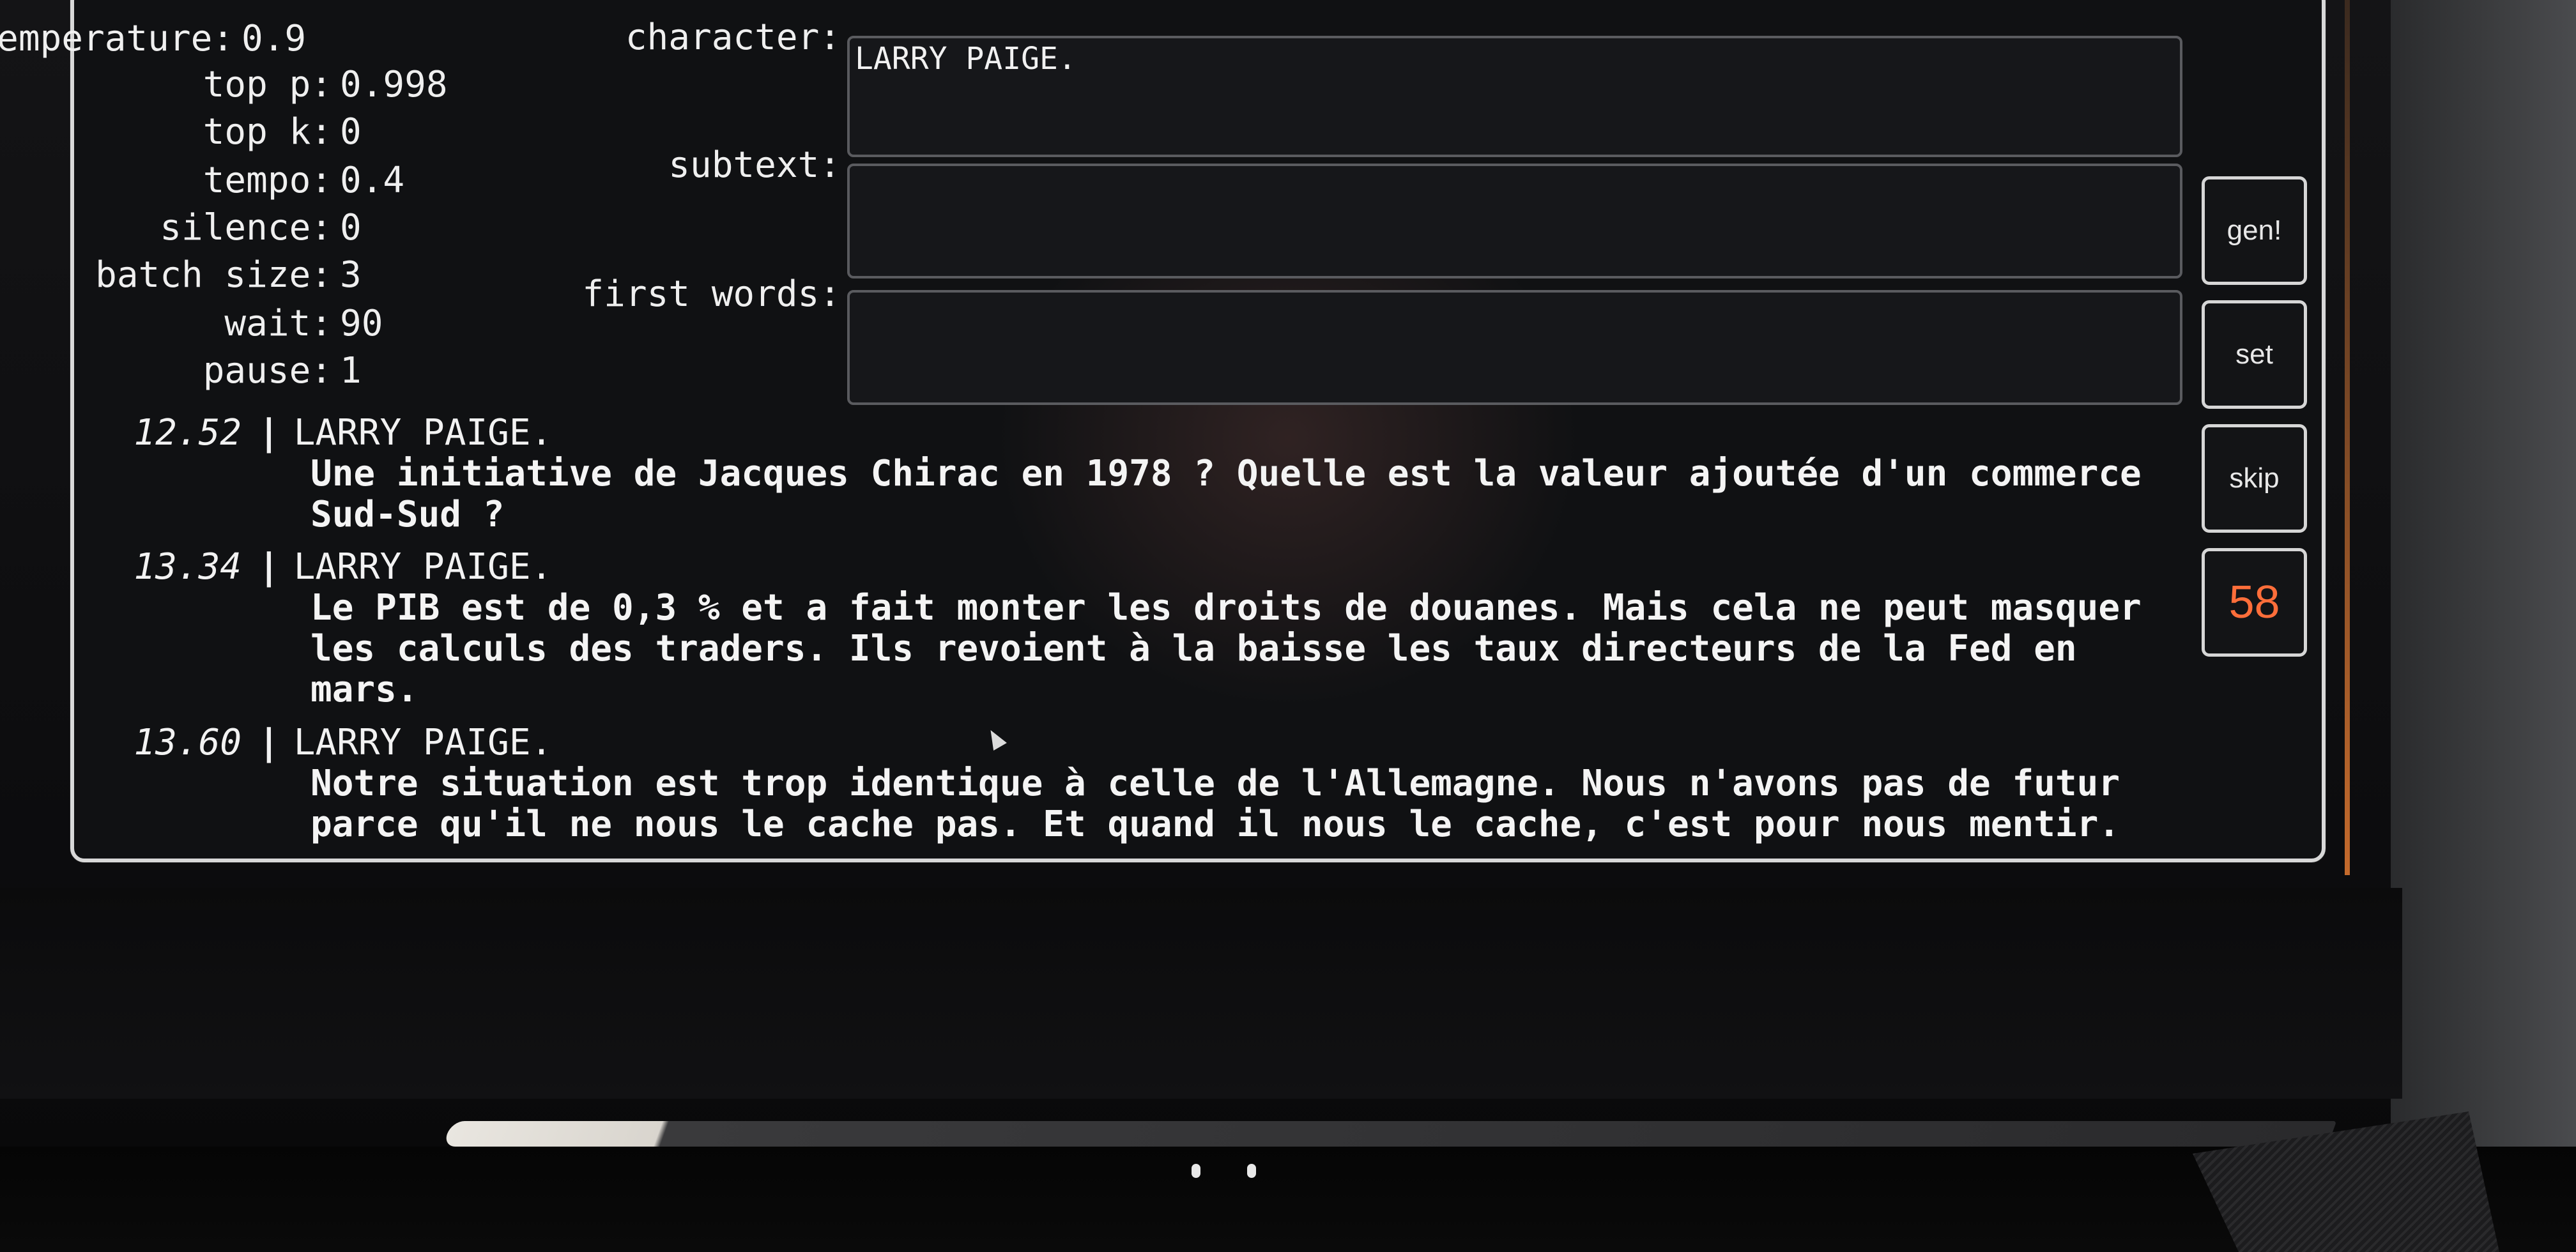 This screenshot has width=2576, height=1252. Describe the element at coordinates (278, 323) in the screenshot. I see `param-label: wait:` at that location.